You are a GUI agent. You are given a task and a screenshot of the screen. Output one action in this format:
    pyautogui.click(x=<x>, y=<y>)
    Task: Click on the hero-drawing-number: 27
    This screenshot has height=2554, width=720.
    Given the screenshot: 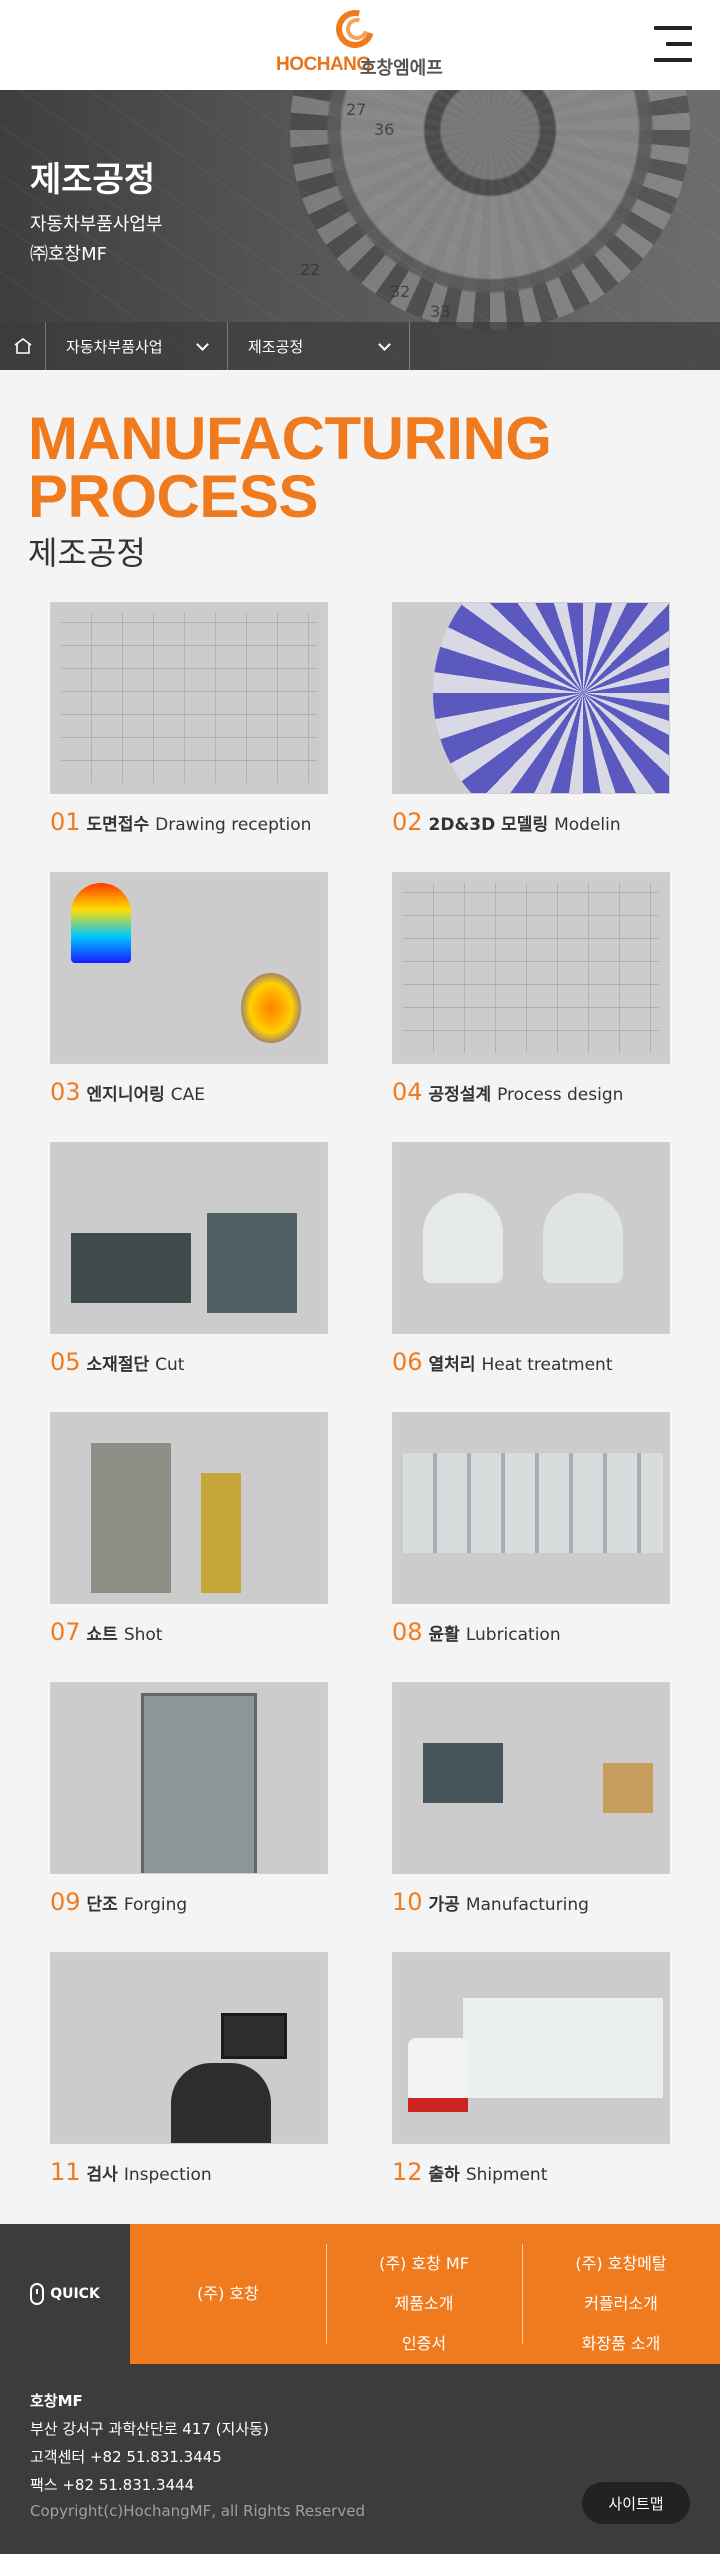 What is the action you would take?
    pyautogui.click(x=356, y=109)
    